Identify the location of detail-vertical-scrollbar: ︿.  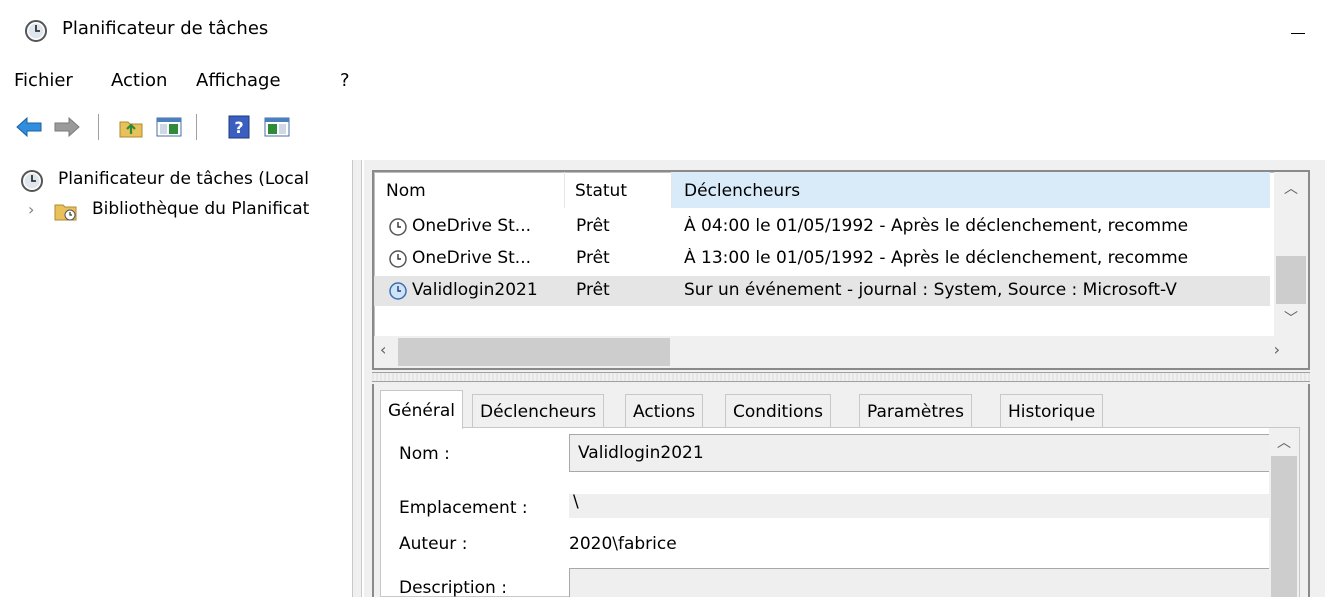
(1284, 512).